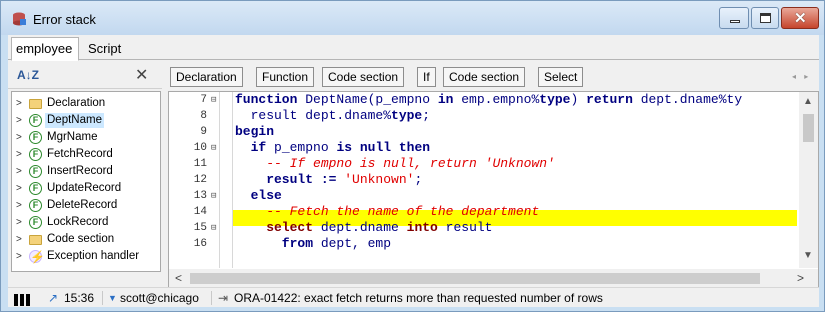 The image size is (825, 312). Describe the element at coordinates (735, 21) in the screenshot. I see `minimize-icon` at that location.